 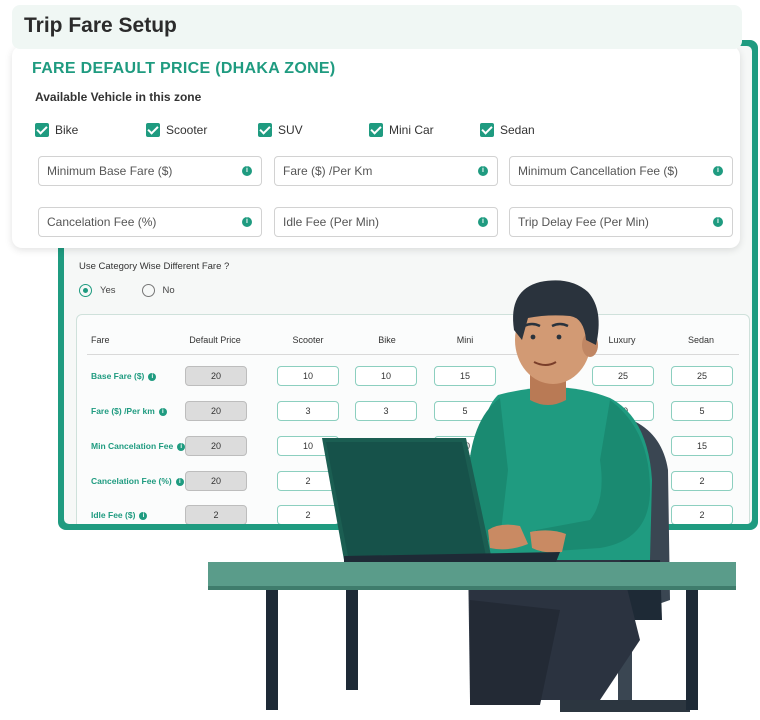 I want to click on field-placeholder: Cancelation Fee (%), so click(x=102, y=222).